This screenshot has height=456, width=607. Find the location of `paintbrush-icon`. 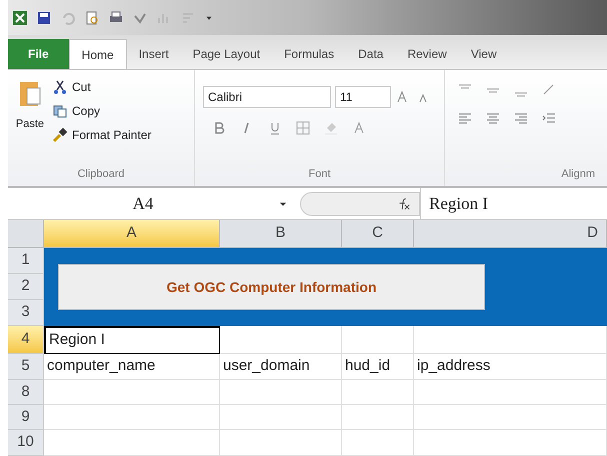

paintbrush-icon is located at coordinates (60, 135).